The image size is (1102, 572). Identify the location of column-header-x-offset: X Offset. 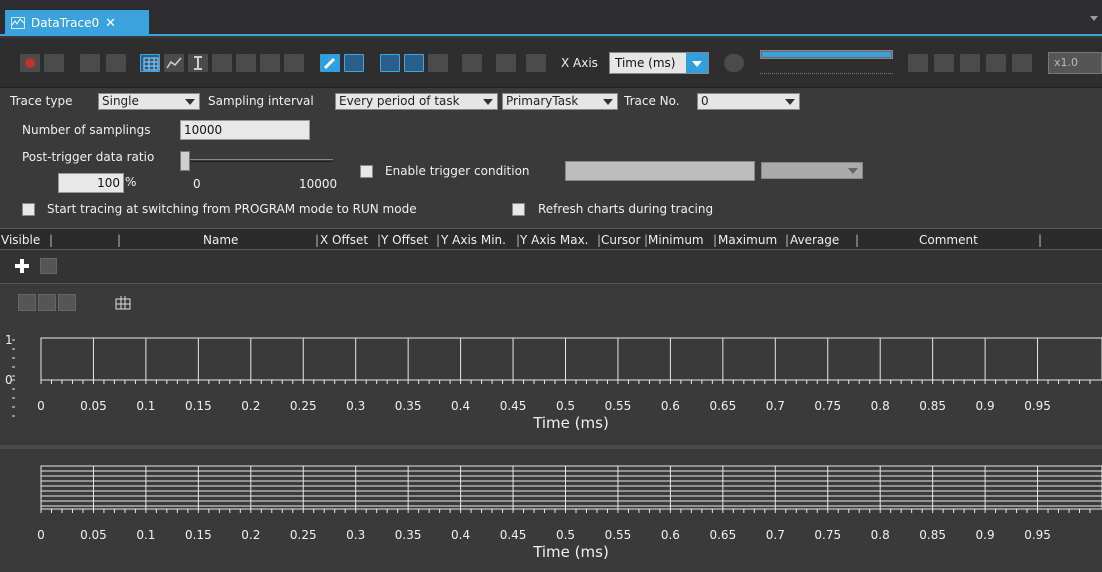
(344, 240).